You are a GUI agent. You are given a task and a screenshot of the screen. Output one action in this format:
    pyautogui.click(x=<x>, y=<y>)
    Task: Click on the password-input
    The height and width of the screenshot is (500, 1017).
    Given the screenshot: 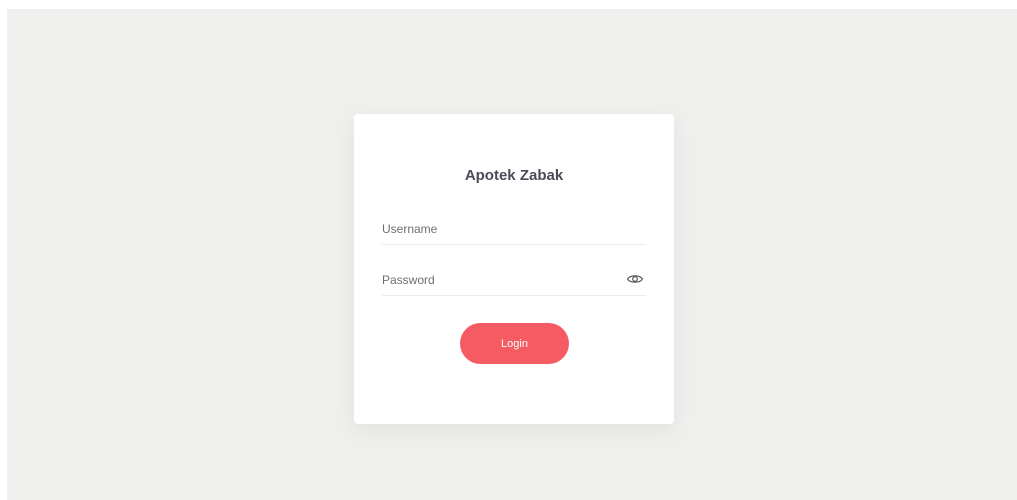 What is the action you would take?
    pyautogui.click(x=514, y=280)
    